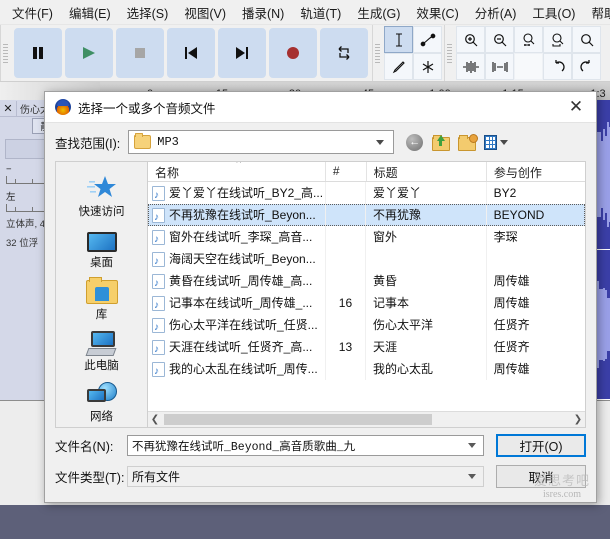 Image resolution: width=610 pixels, height=539 pixels. I want to click on trim-audio-button, so click(470, 66).